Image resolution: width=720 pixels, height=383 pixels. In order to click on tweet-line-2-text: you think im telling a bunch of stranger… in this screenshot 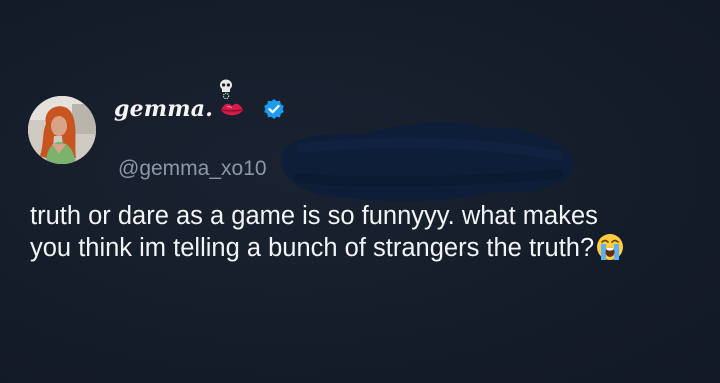, I will do `click(312, 248)`.